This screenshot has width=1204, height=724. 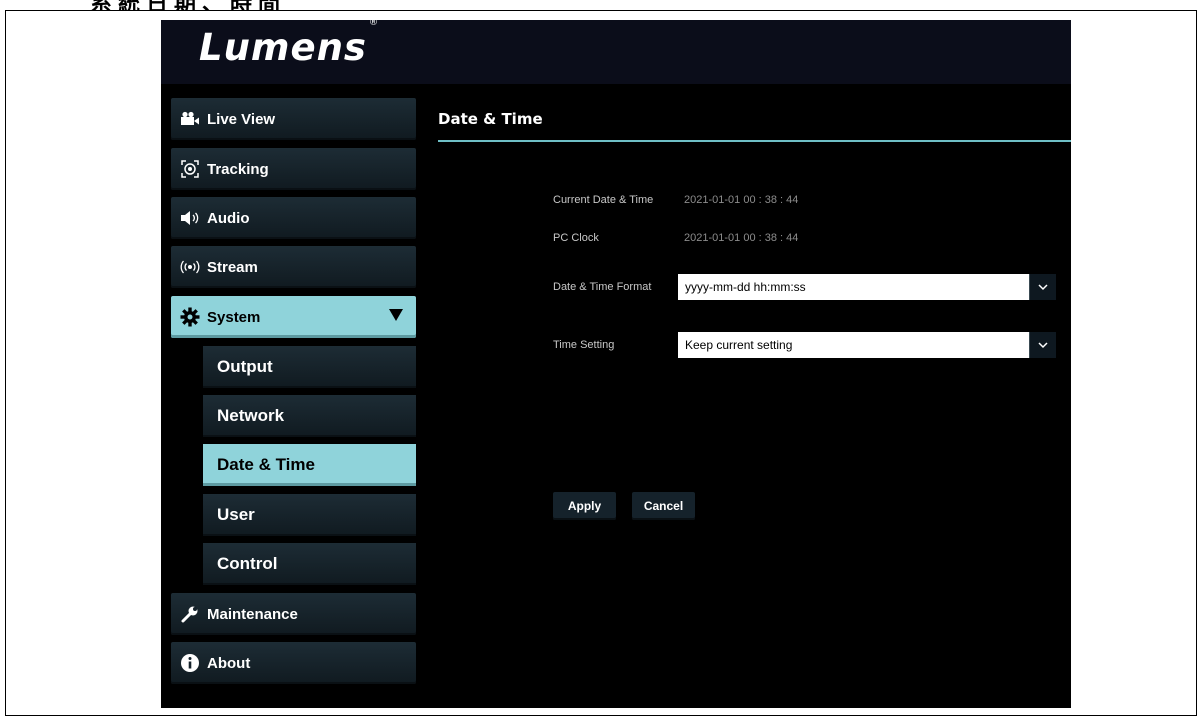 What do you see at coordinates (490, 119) in the screenshot?
I see `page-title: Date & Time` at bounding box center [490, 119].